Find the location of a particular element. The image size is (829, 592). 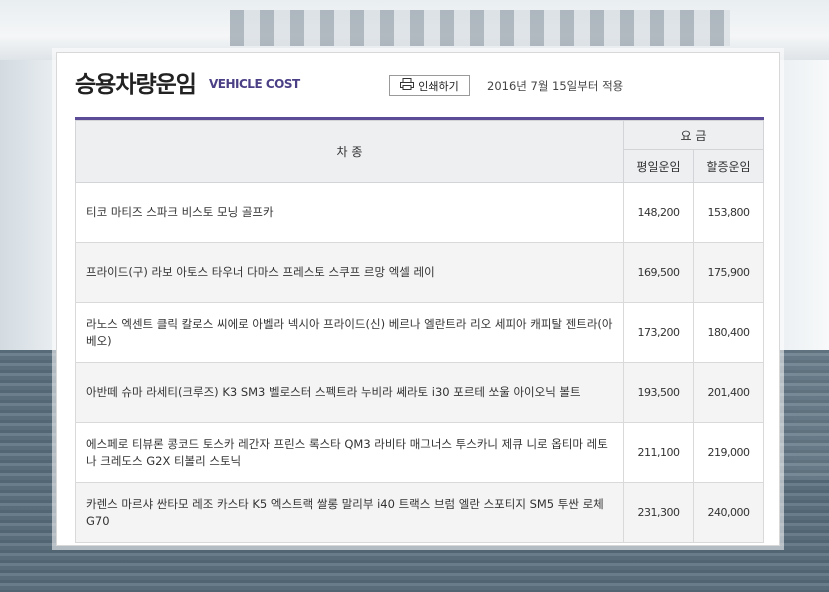

column-header-surcharge: 할증운임 is located at coordinates (728, 166).